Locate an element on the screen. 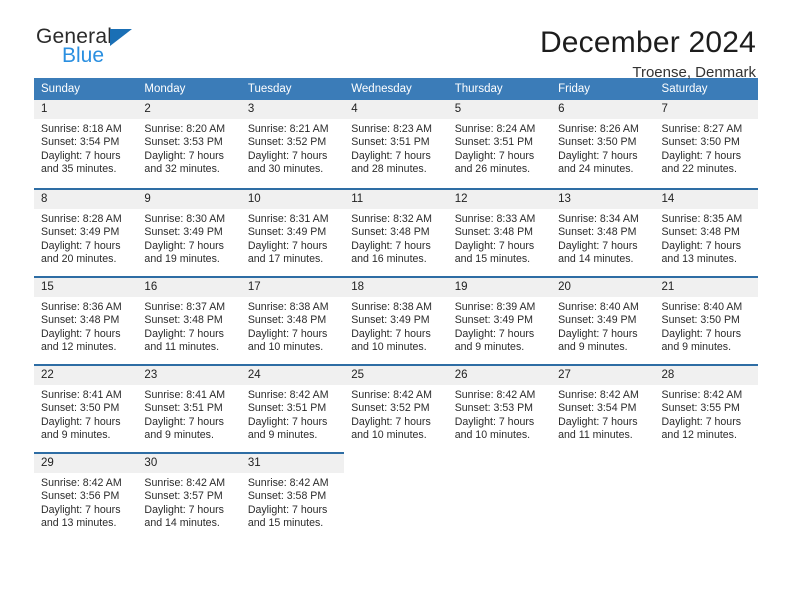 The height and width of the screenshot is (612, 792). brand-name-bottom: Blue is located at coordinates (83, 55).